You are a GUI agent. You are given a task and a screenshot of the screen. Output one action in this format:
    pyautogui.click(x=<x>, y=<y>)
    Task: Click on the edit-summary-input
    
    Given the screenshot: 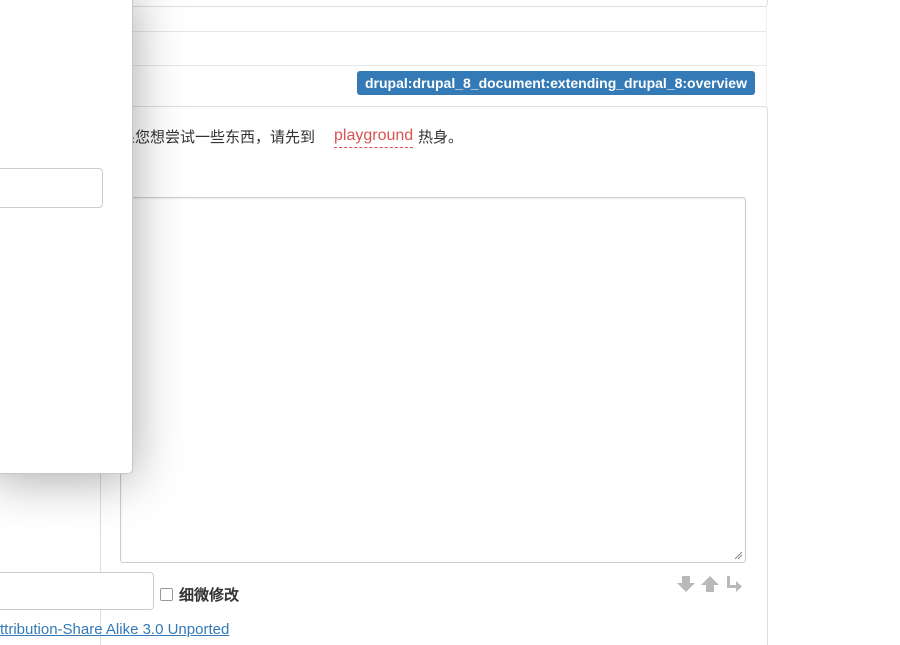 What is the action you would take?
    pyautogui.click(x=77, y=591)
    